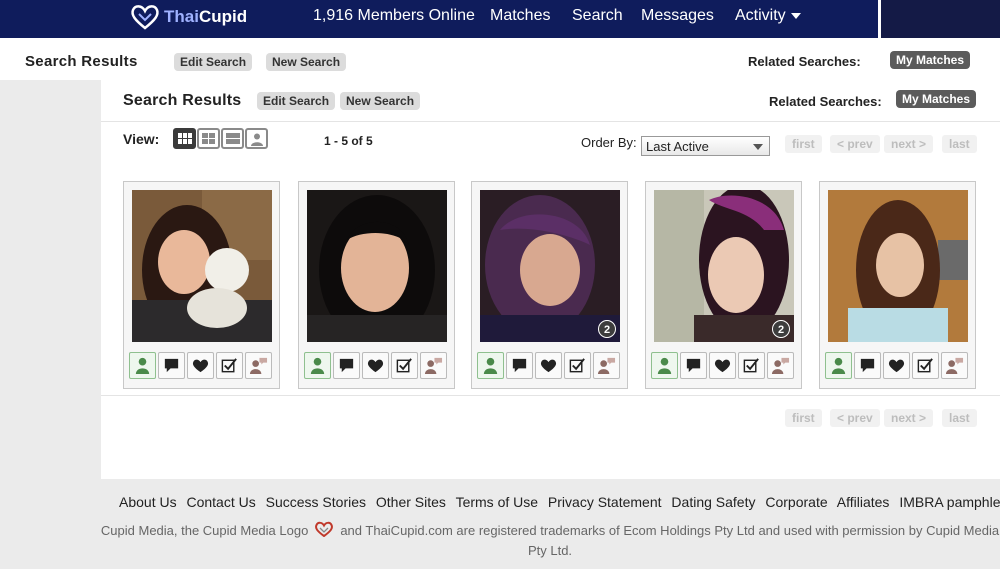 This screenshot has height=569, width=1000. What do you see at coordinates (863, 502) in the screenshot?
I see `footer-link: Affiliates` at bounding box center [863, 502].